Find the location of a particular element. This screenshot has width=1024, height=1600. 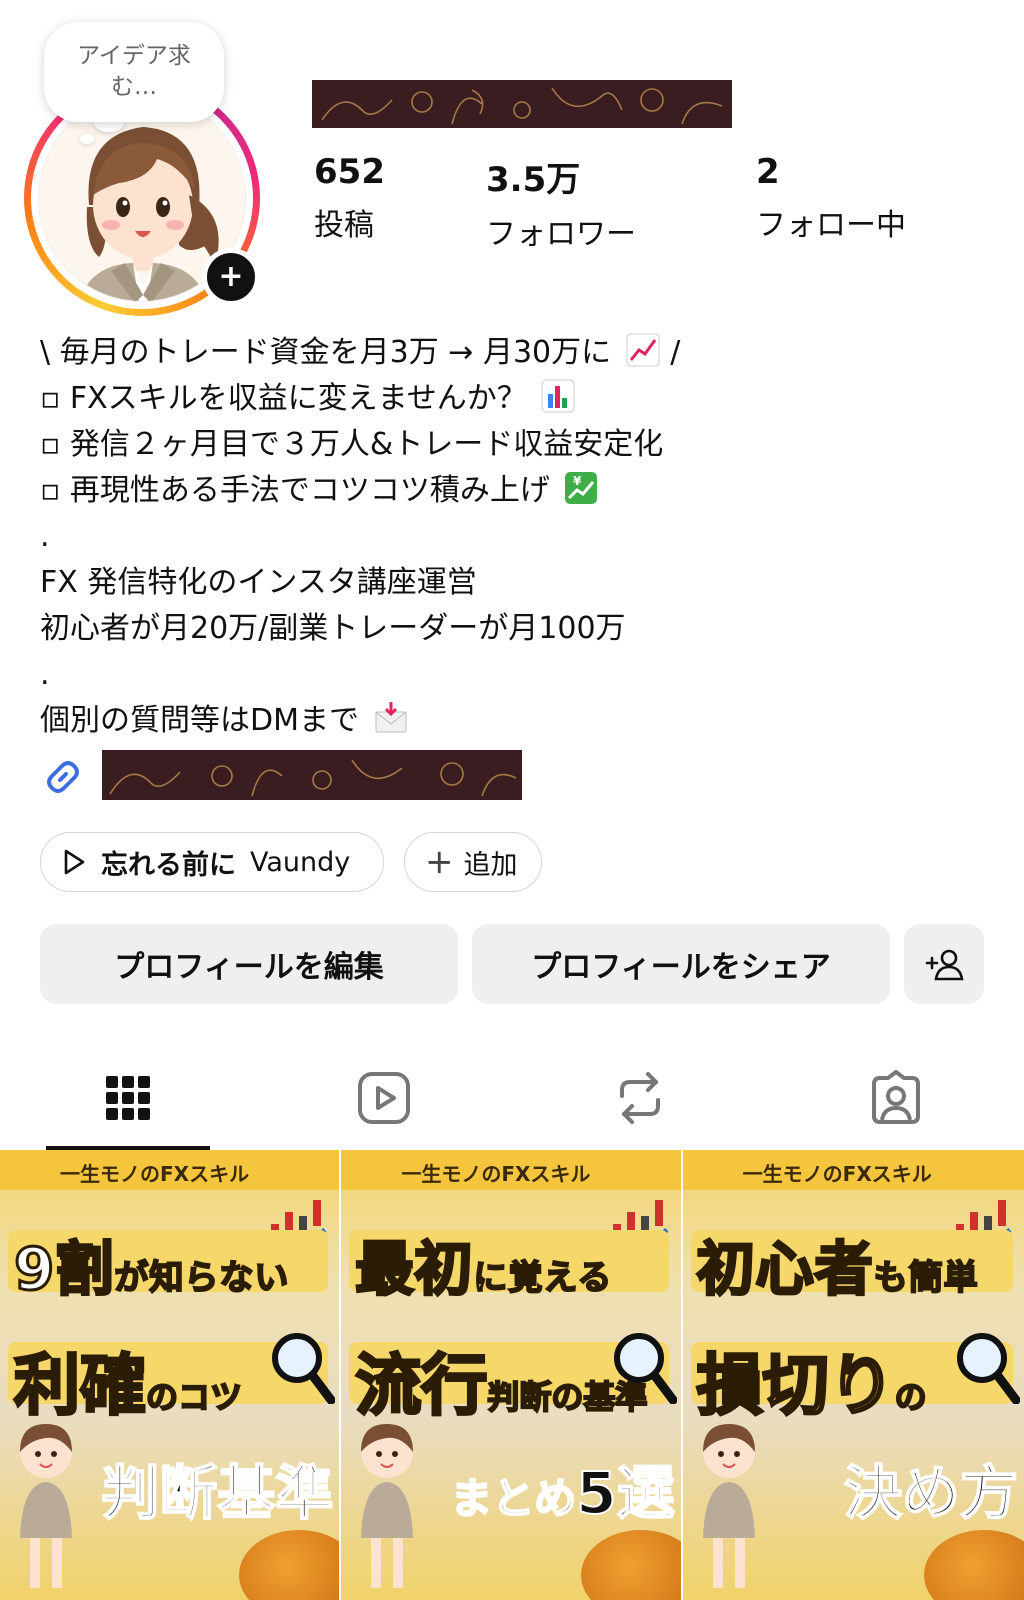

music-pill: 忘れる前に Vaundy is located at coordinates (212, 862).